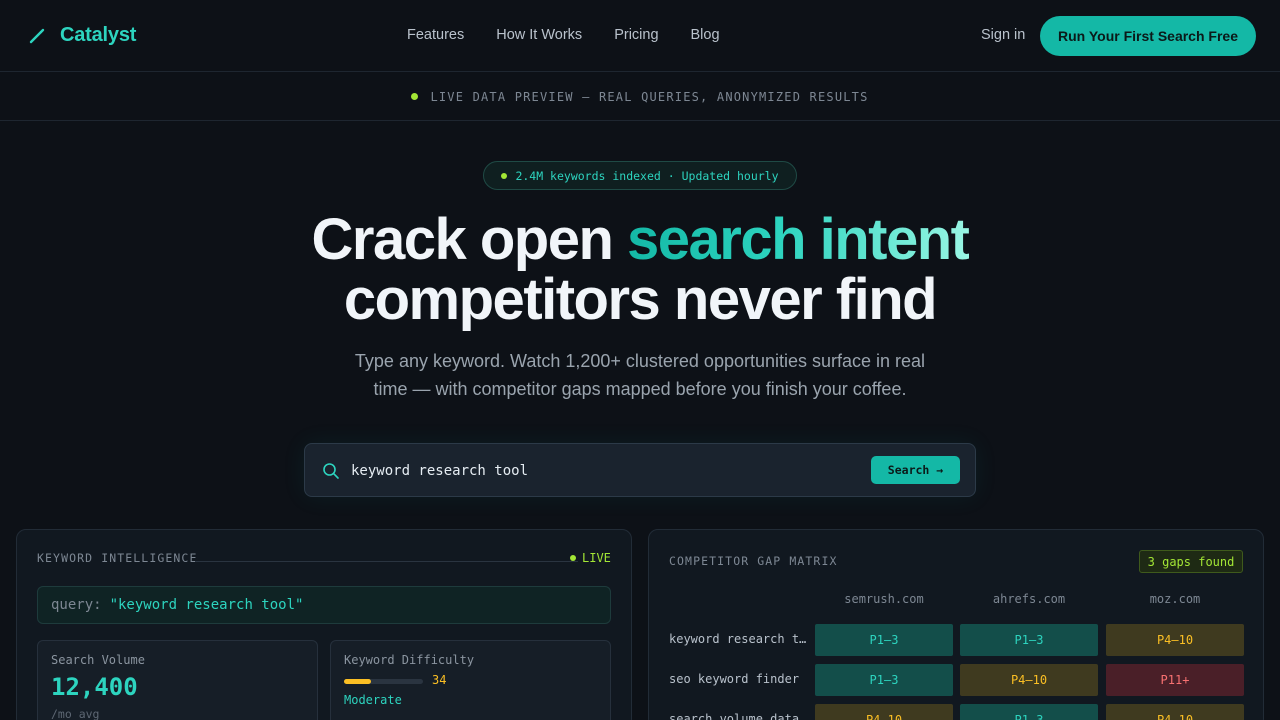  Describe the element at coordinates (206, 605) in the screenshot. I see `query-value: "keyword research tool"` at that location.